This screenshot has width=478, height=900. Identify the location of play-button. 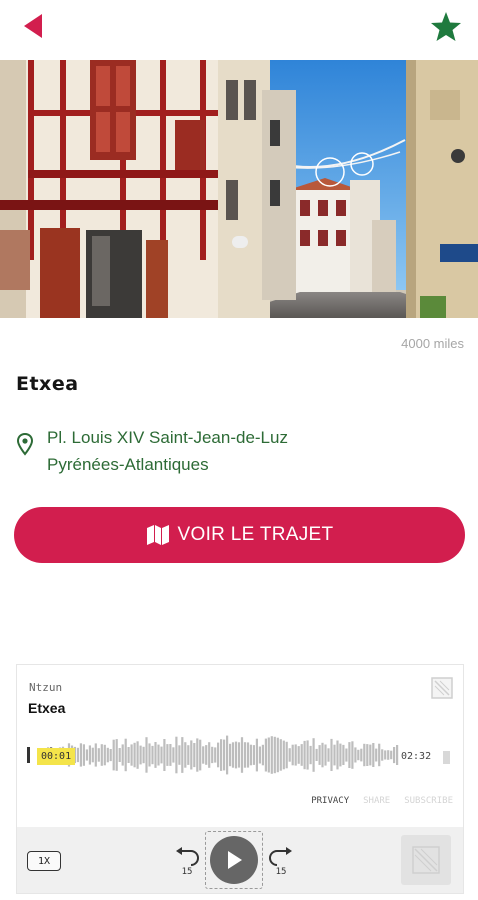
(234, 860).